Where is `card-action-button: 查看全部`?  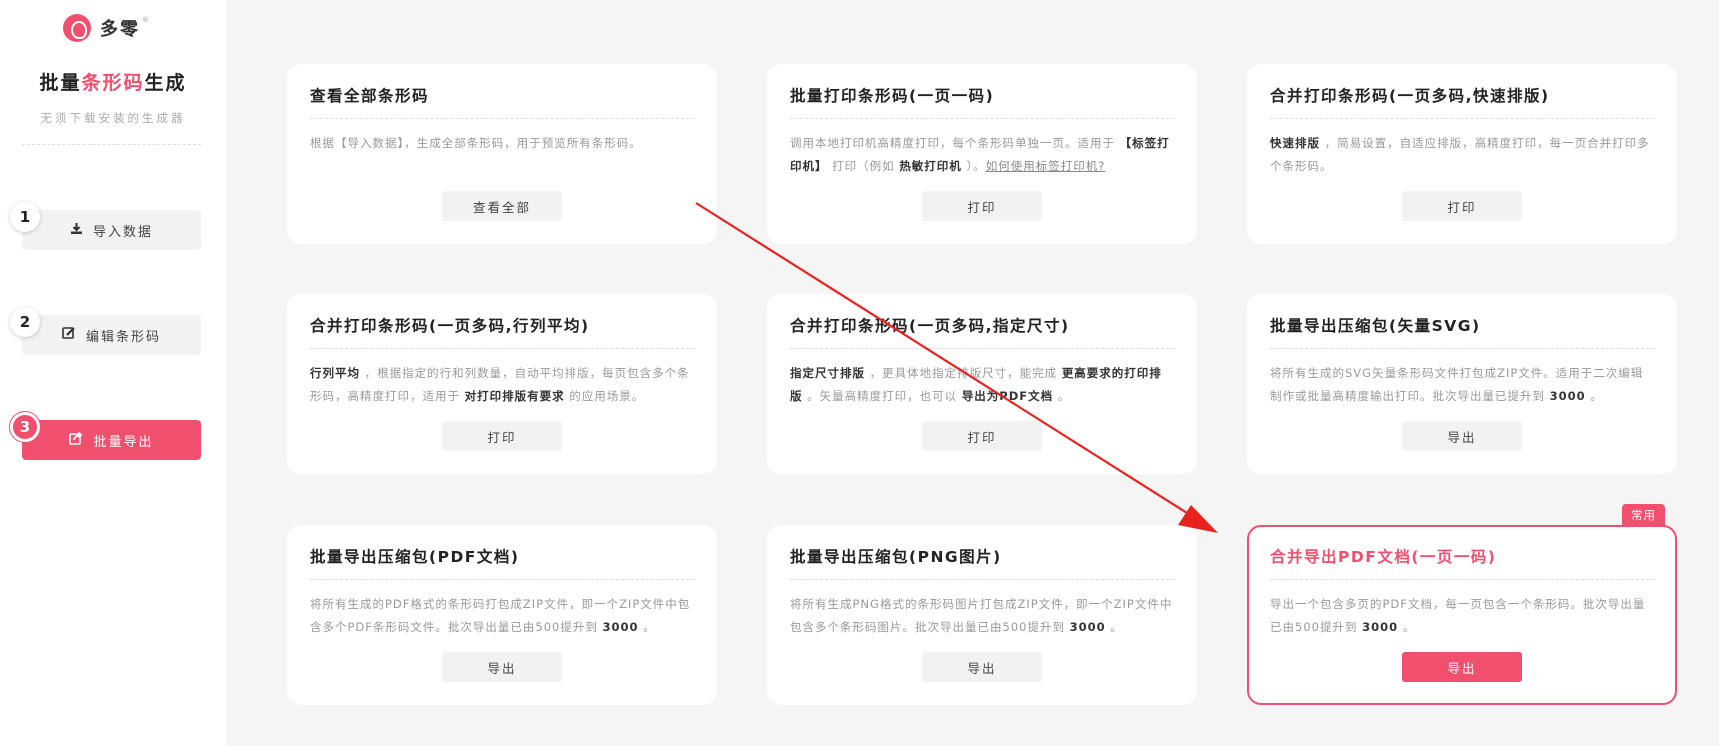 card-action-button: 查看全部 is located at coordinates (502, 206).